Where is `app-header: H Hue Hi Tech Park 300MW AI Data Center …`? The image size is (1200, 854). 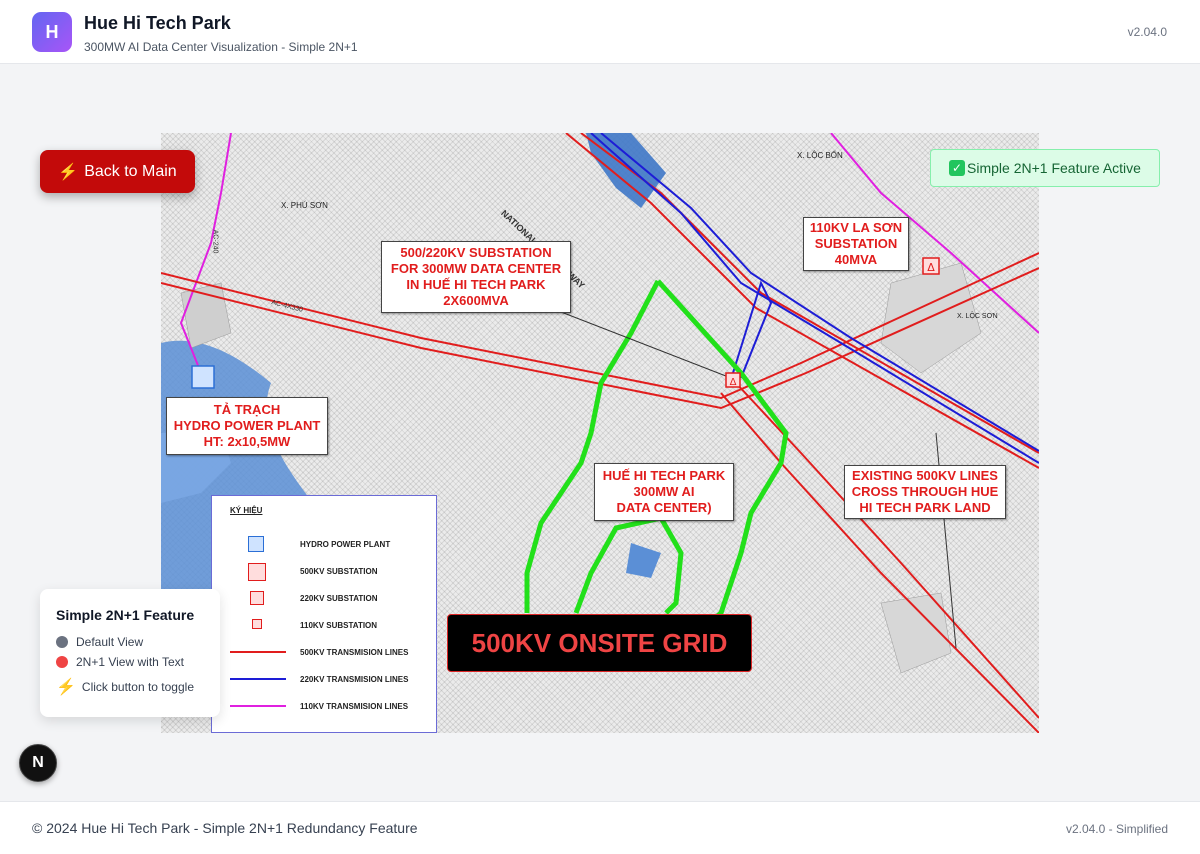
app-header: H Hue Hi Tech Park 300MW AI Data Center … is located at coordinates (600, 32).